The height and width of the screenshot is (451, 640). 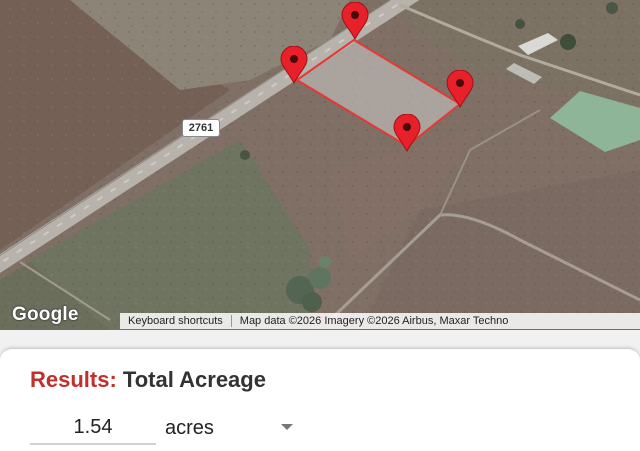 I want to click on map-pin-top, so click(x=355, y=21).